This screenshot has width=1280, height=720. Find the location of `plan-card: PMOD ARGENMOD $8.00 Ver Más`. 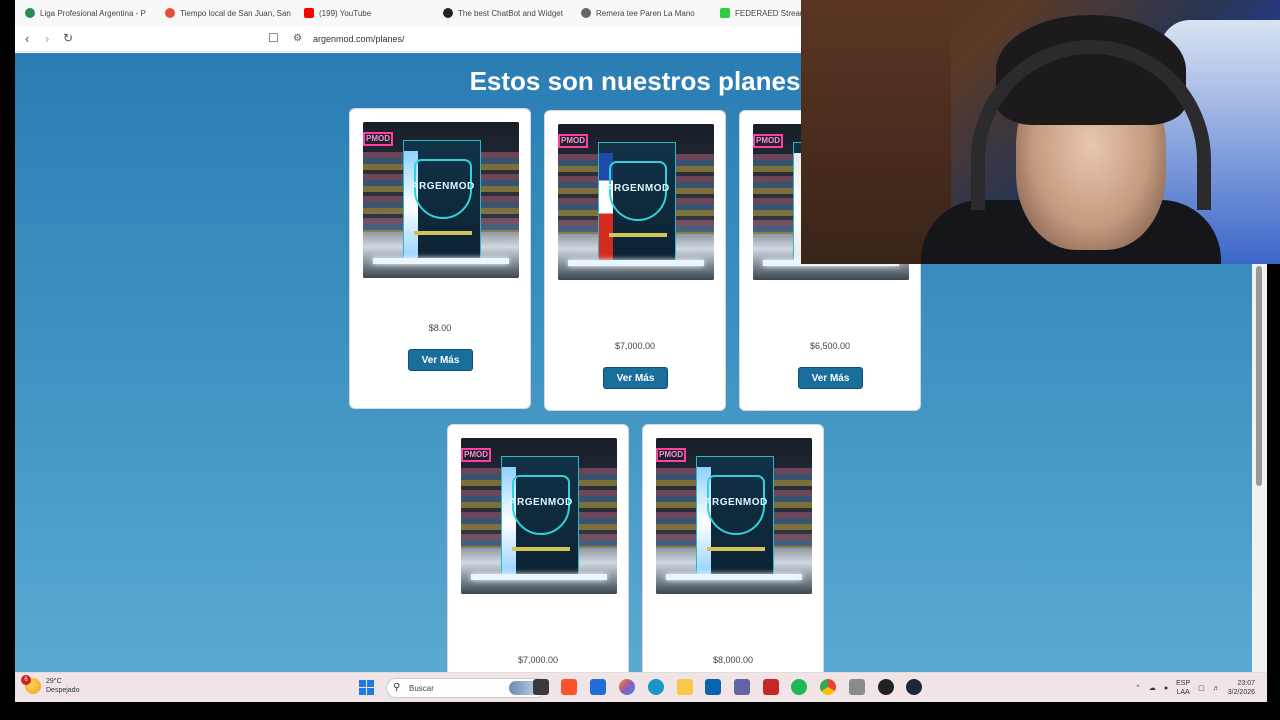

plan-card: PMOD ARGENMOD $8.00 Ver Más is located at coordinates (440, 258).